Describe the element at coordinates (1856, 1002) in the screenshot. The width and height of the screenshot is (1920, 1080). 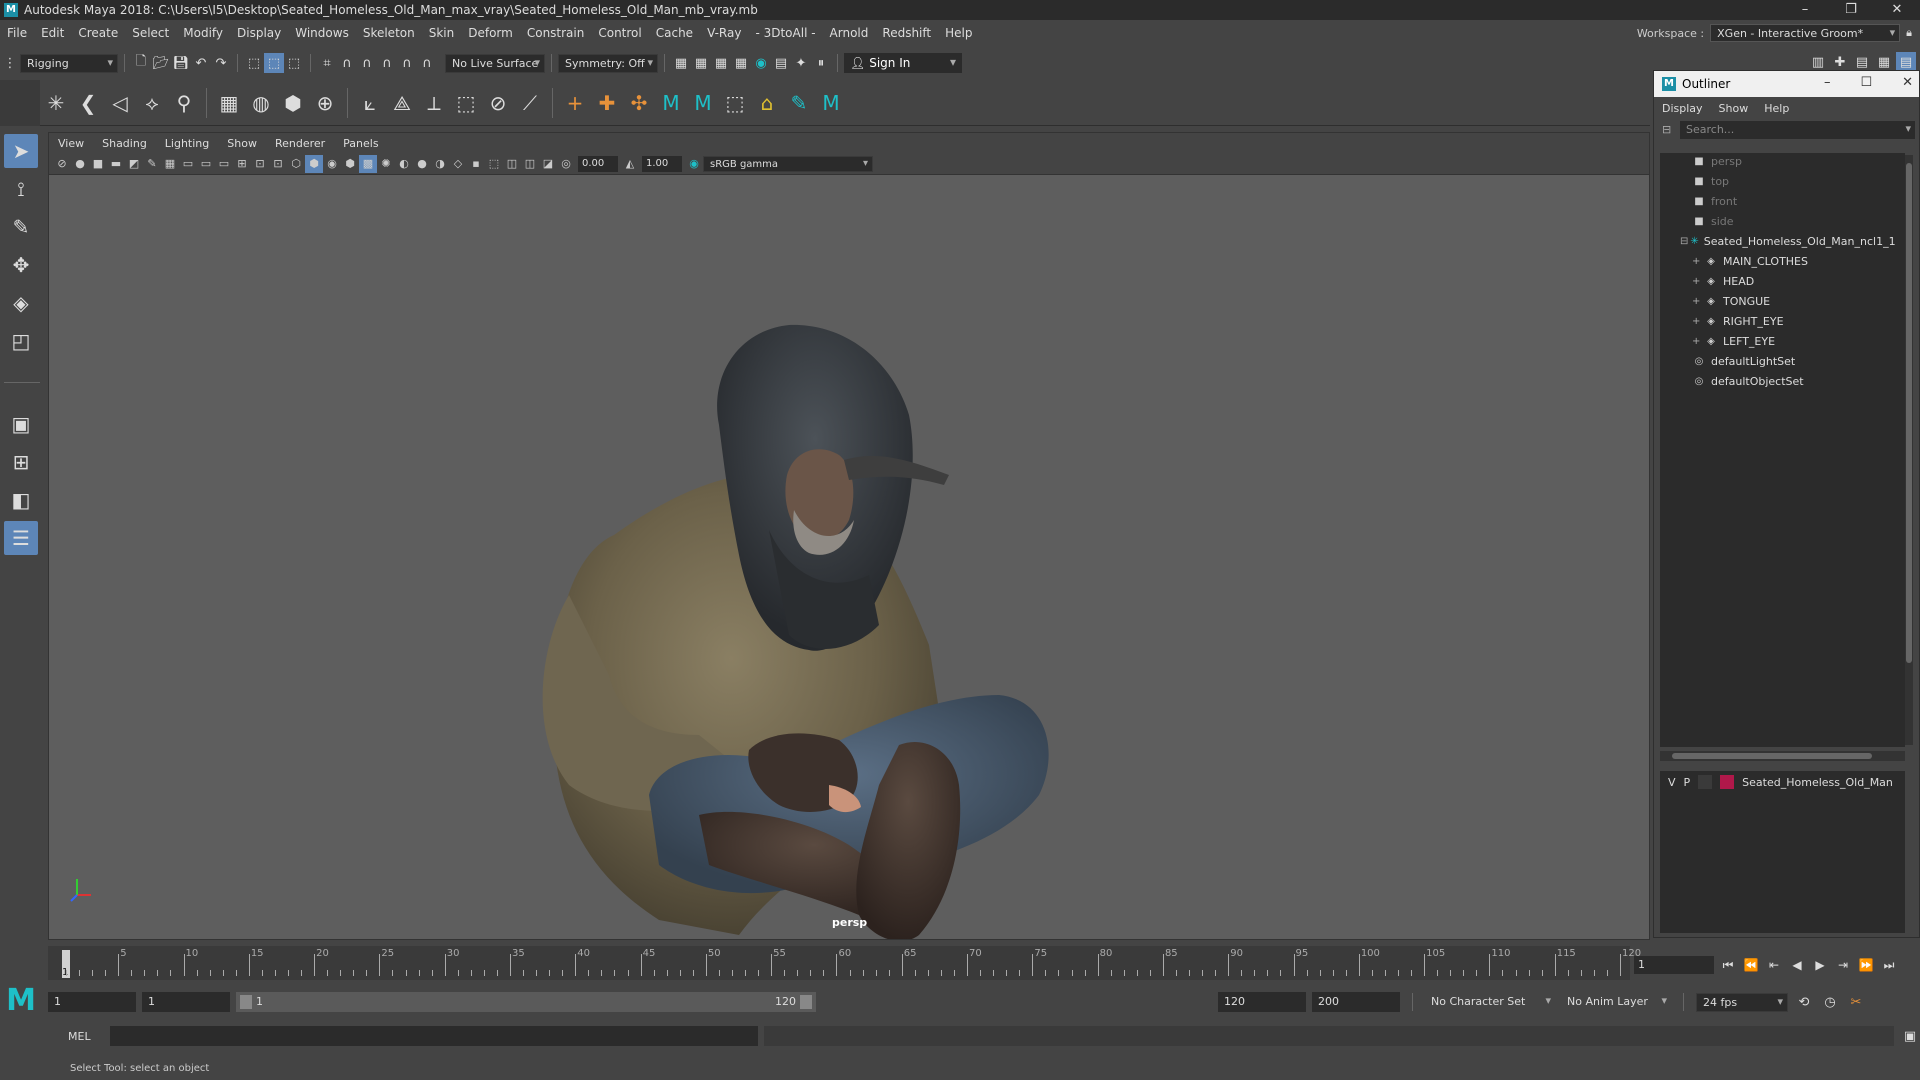
I see `animation-prefs-icon: ✂` at that location.